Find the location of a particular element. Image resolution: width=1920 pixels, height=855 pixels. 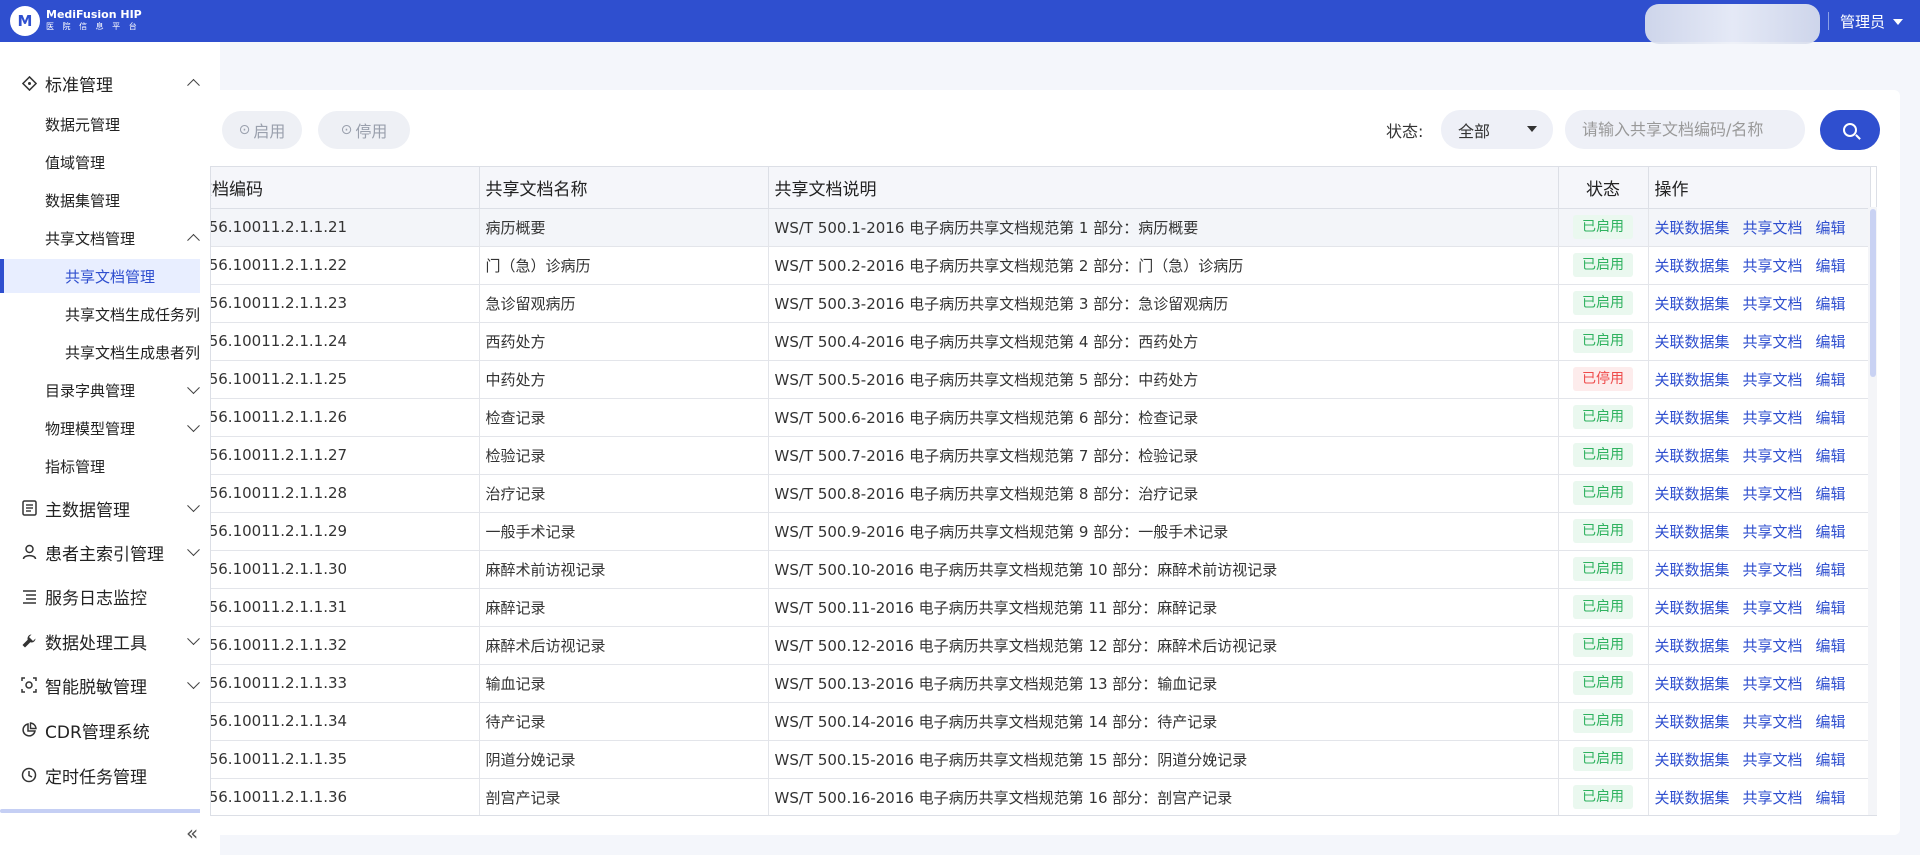

menu-item-shared-doc-management: 共享文档管理 is located at coordinates (110, 276).